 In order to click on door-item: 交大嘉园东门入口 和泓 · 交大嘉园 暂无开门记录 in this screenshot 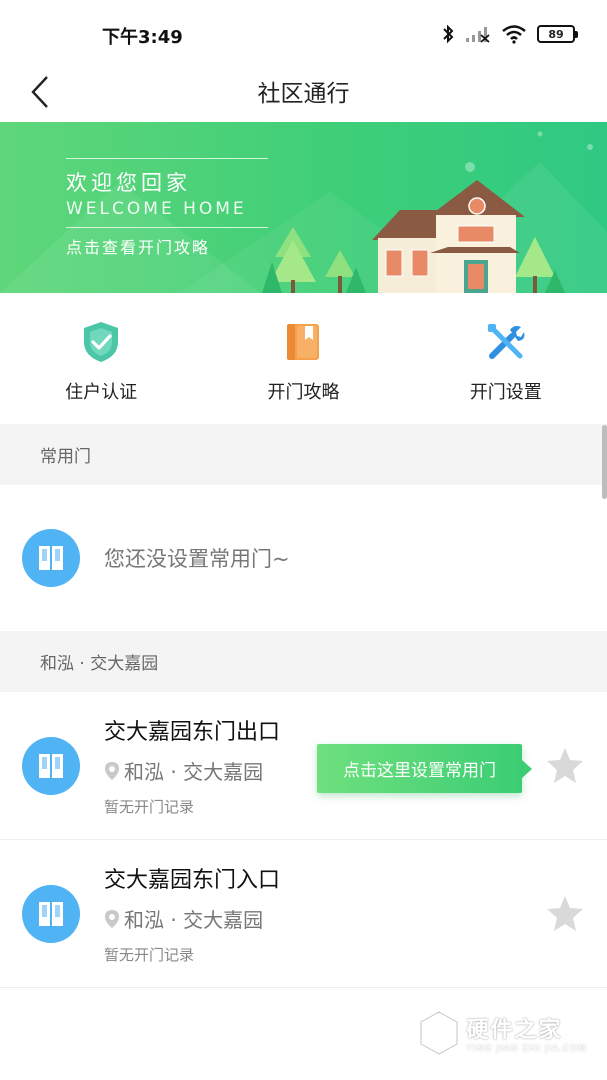, I will do `click(303, 914)`.